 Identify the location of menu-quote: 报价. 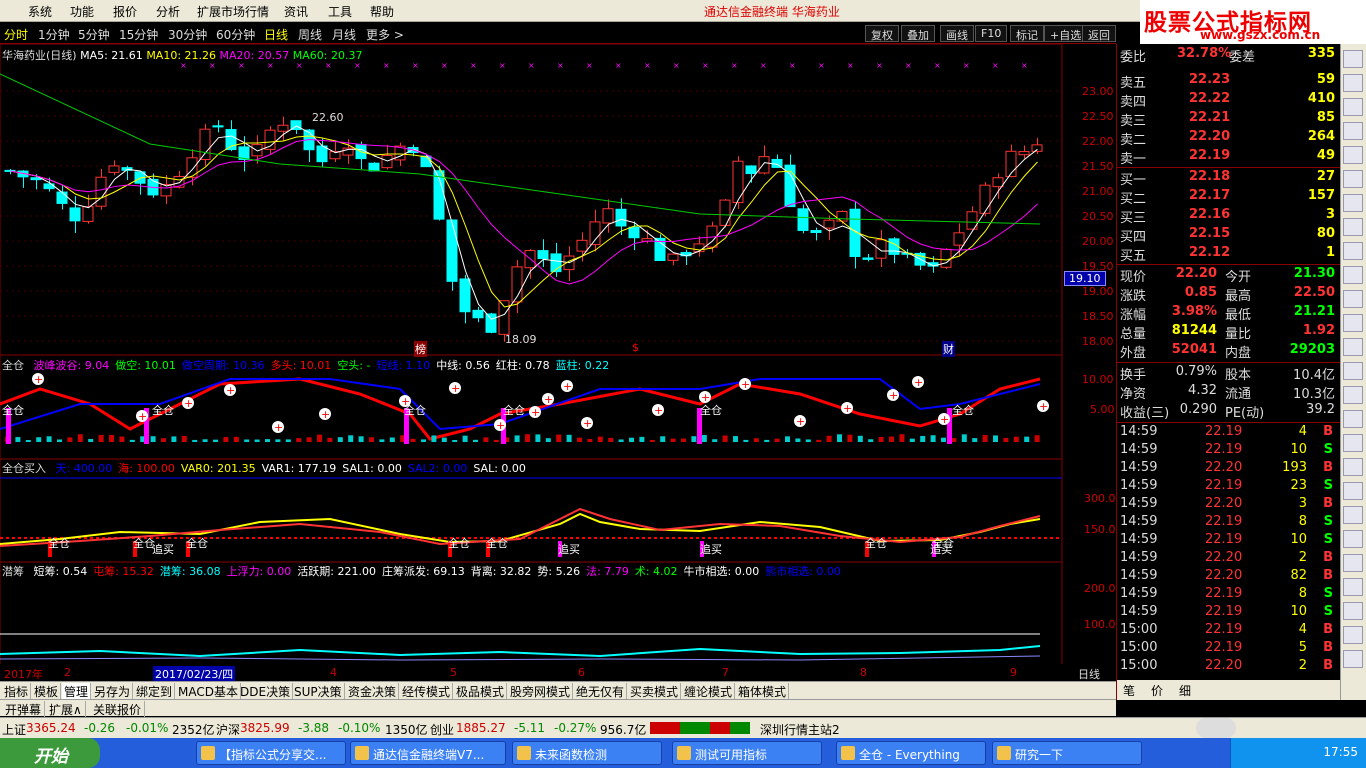
(125, 11).